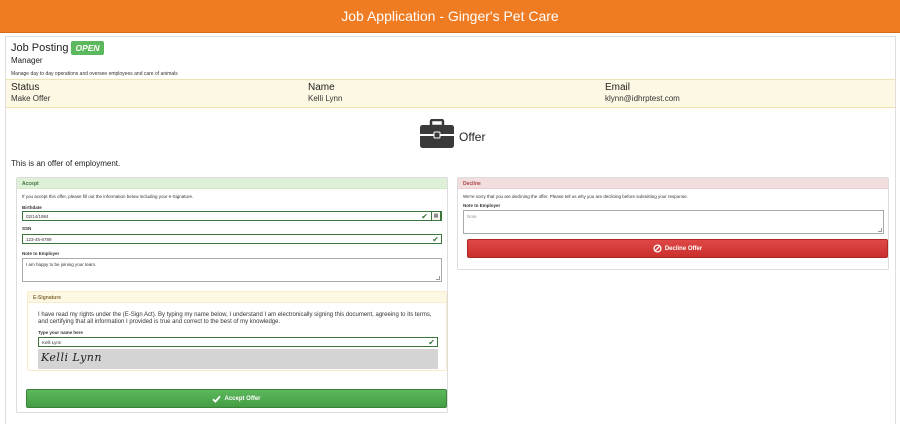 The image size is (900, 424). What do you see at coordinates (436, 216) in the screenshot?
I see `calendar-icon: ▦` at bounding box center [436, 216].